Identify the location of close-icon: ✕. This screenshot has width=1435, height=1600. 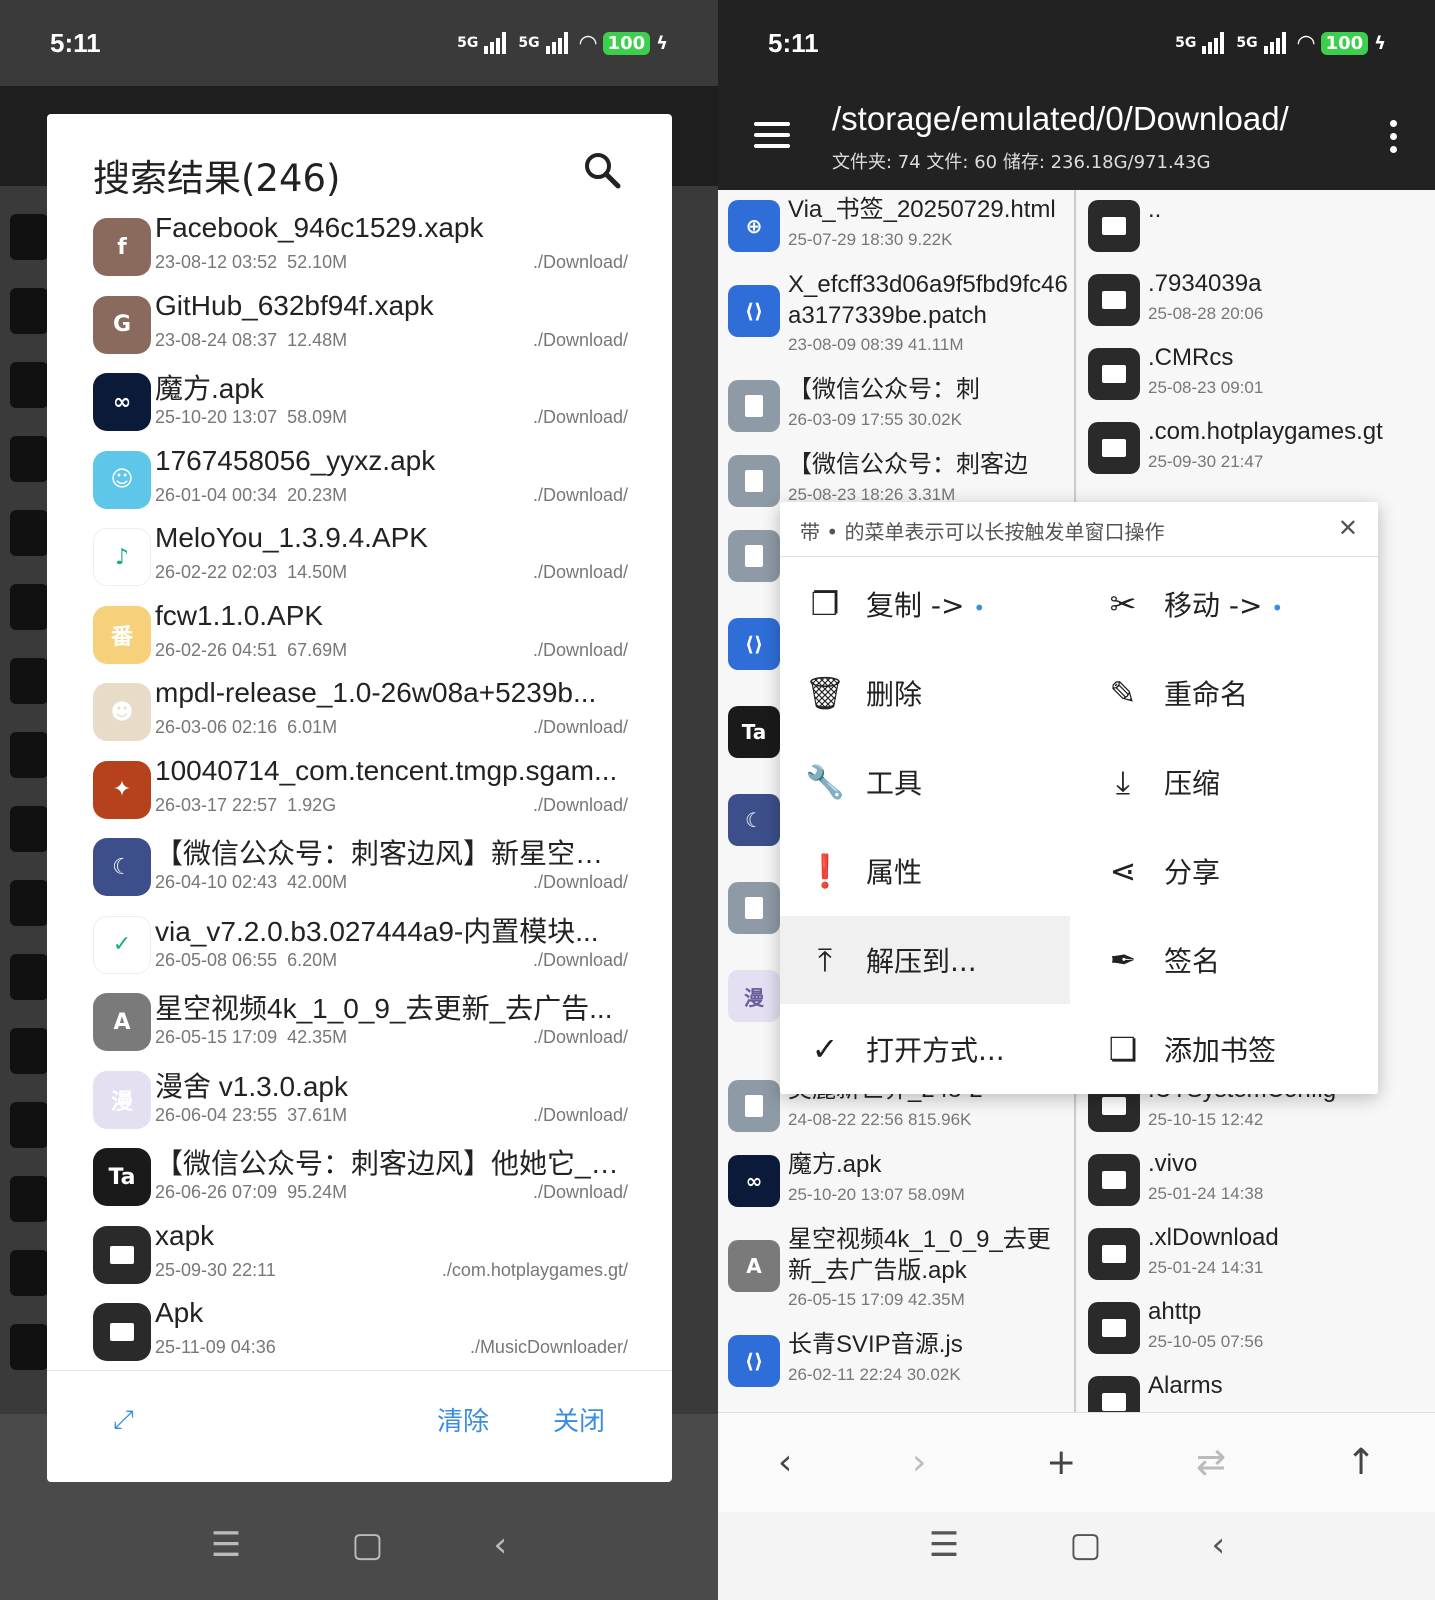
(1348, 528).